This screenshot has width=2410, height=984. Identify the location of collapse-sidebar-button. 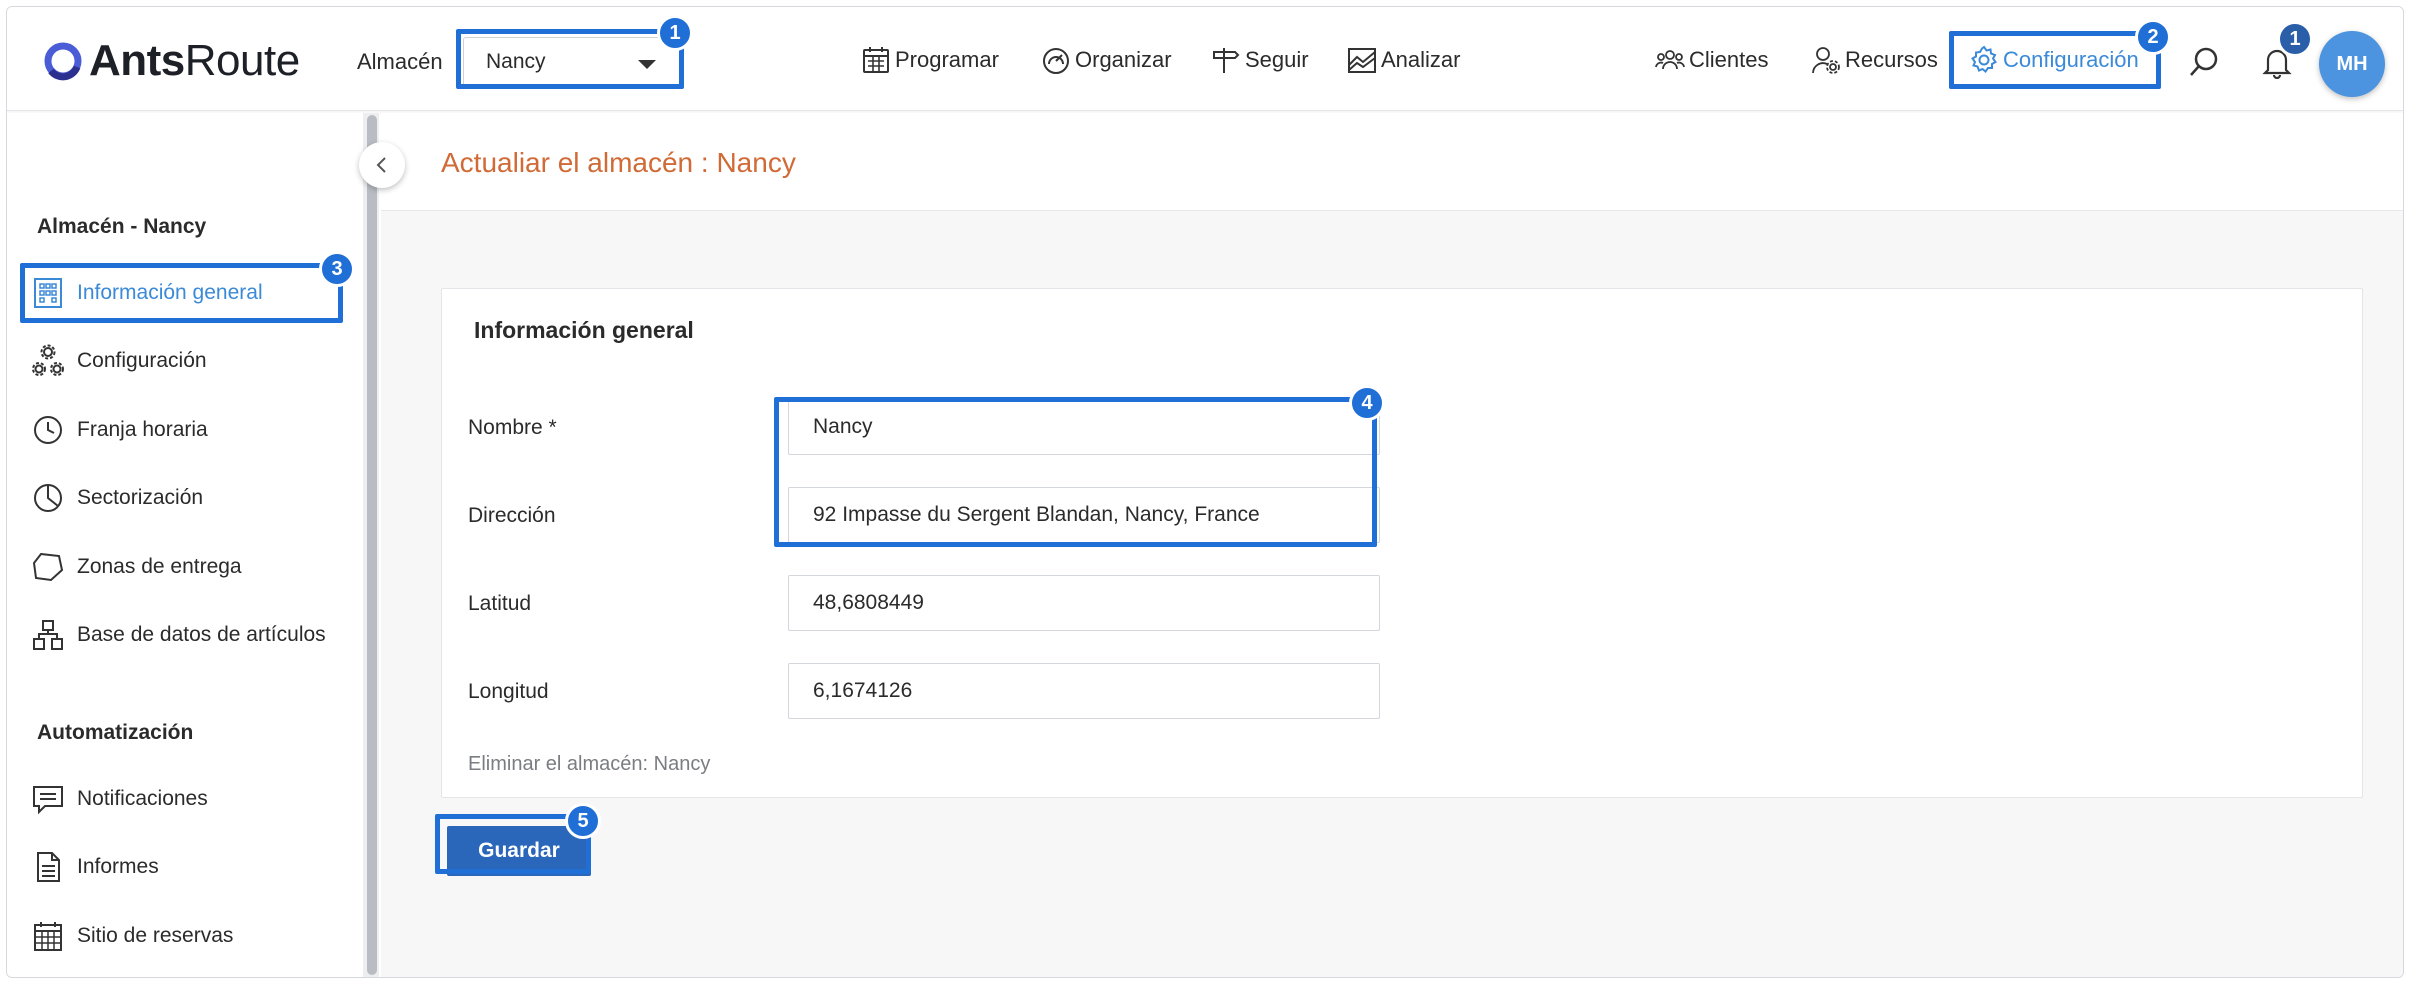
(382, 165).